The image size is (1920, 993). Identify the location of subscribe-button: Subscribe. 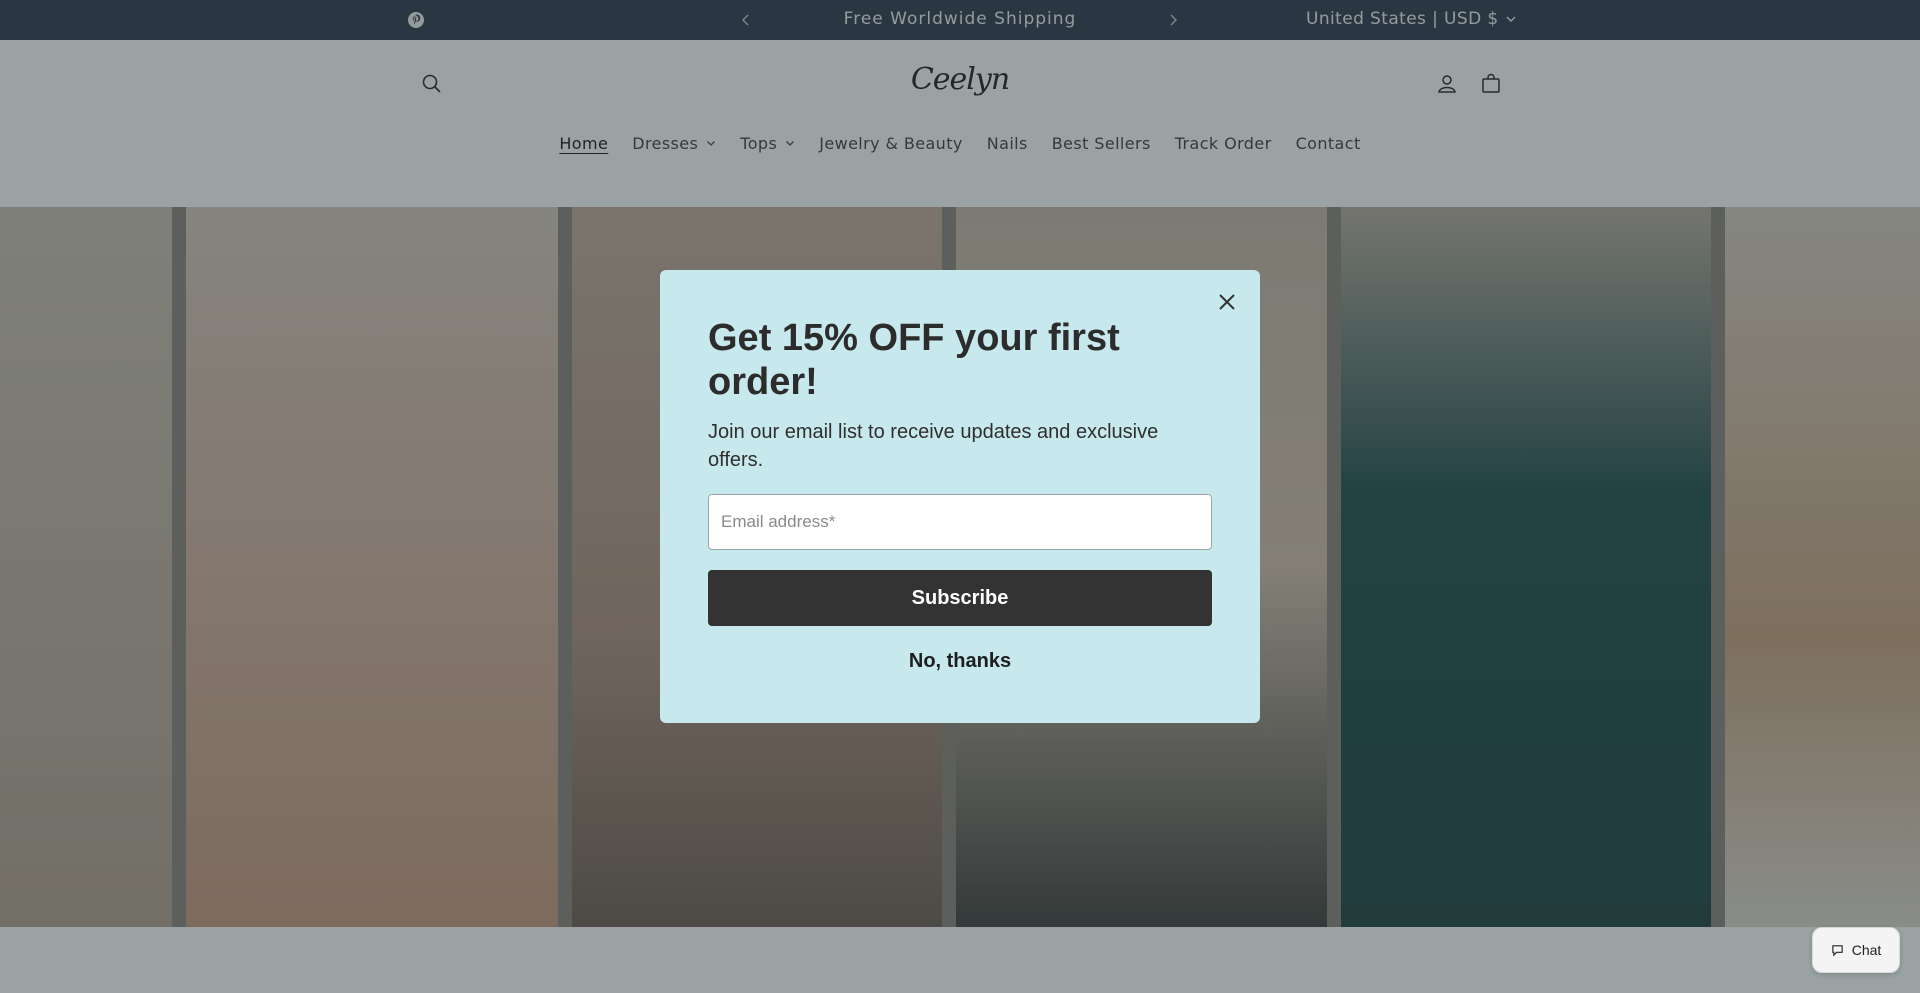
(960, 598).